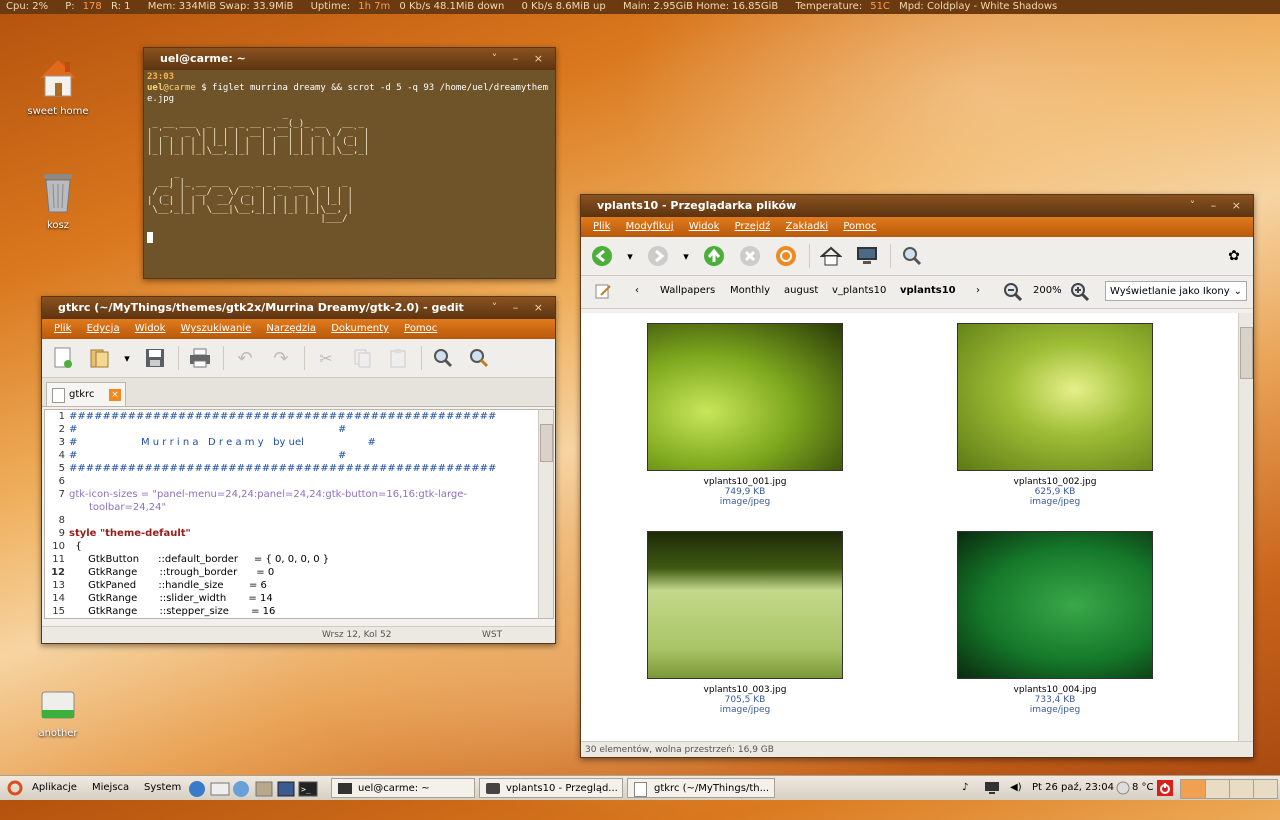  What do you see at coordinates (859, 290) in the screenshot?
I see `breadcrumb-v-plants10: v_plants10` at bounding box center [859, 290].